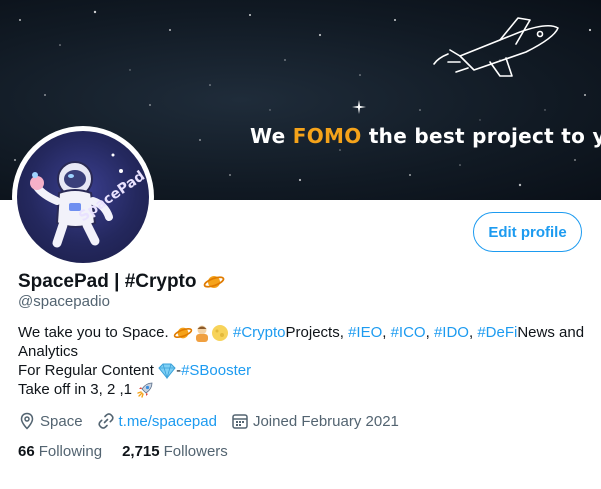 Image resolution: width=601 pixels, height=489 pixels. I want to click on astronaut-logo, so click(78, 198).